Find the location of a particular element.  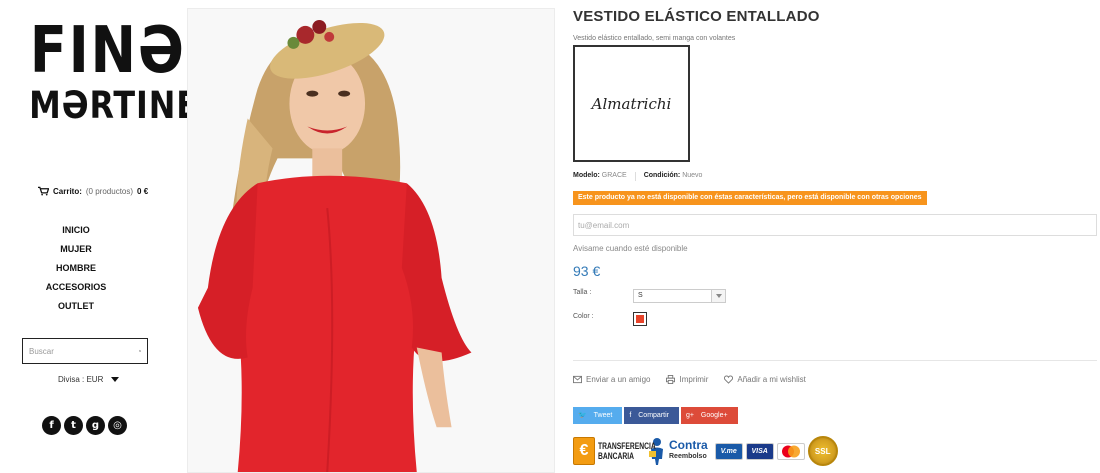

bank-transfer-label: TRANSFERENCIA BANCARIA is located at coordinates (627, 451).